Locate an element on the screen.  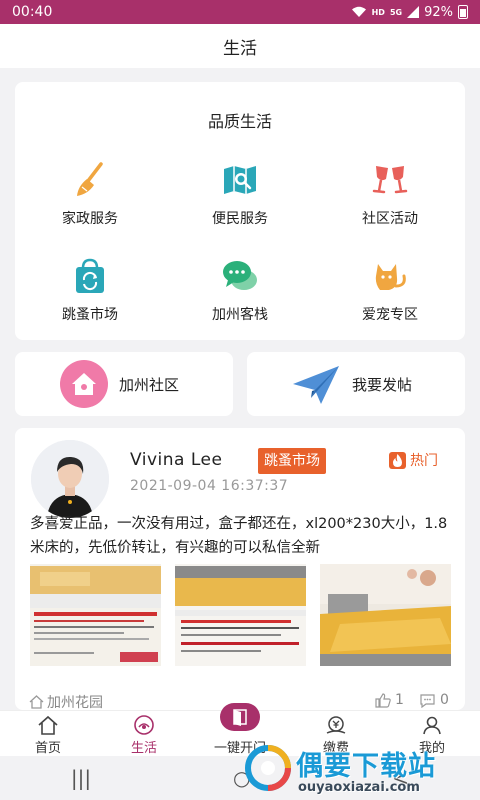
page-title: 生活 is located at coordinates (240, 48).